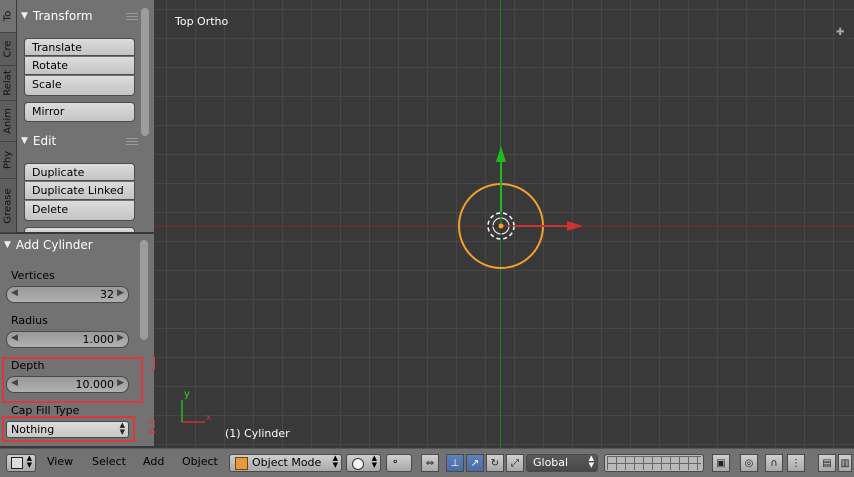 This screenshot has height=477, width=854. I want to click on tab-tools: To, so click(8, 16).